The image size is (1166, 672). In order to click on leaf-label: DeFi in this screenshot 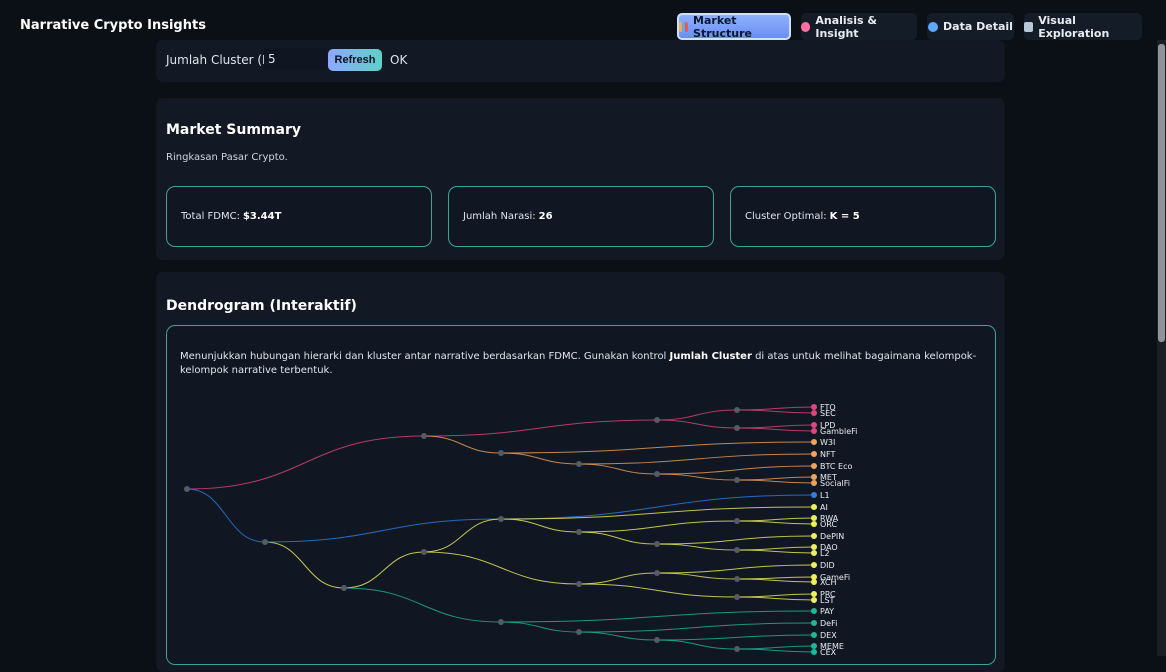, I will do `click(828, 623)`.